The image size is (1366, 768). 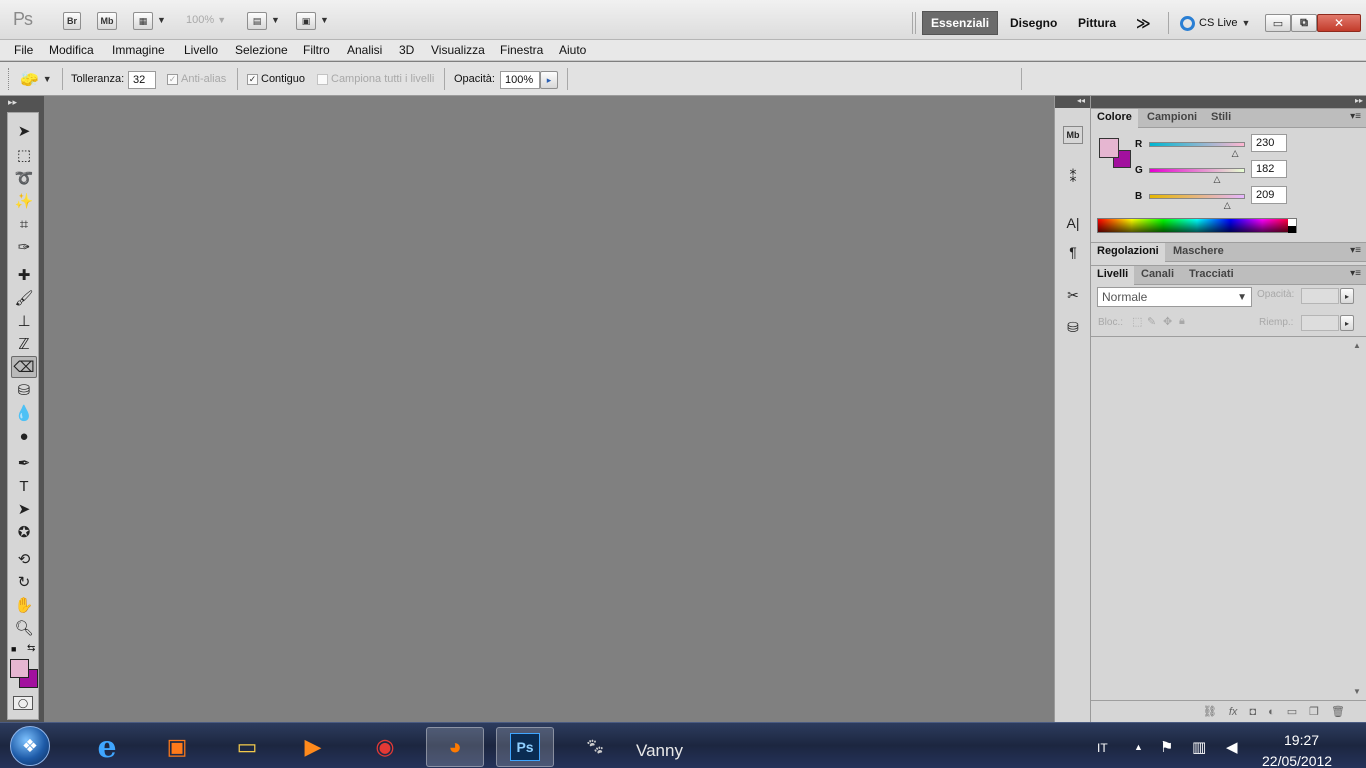 I want to click on tab-colore: Colore, so click(x=1114, y=119).